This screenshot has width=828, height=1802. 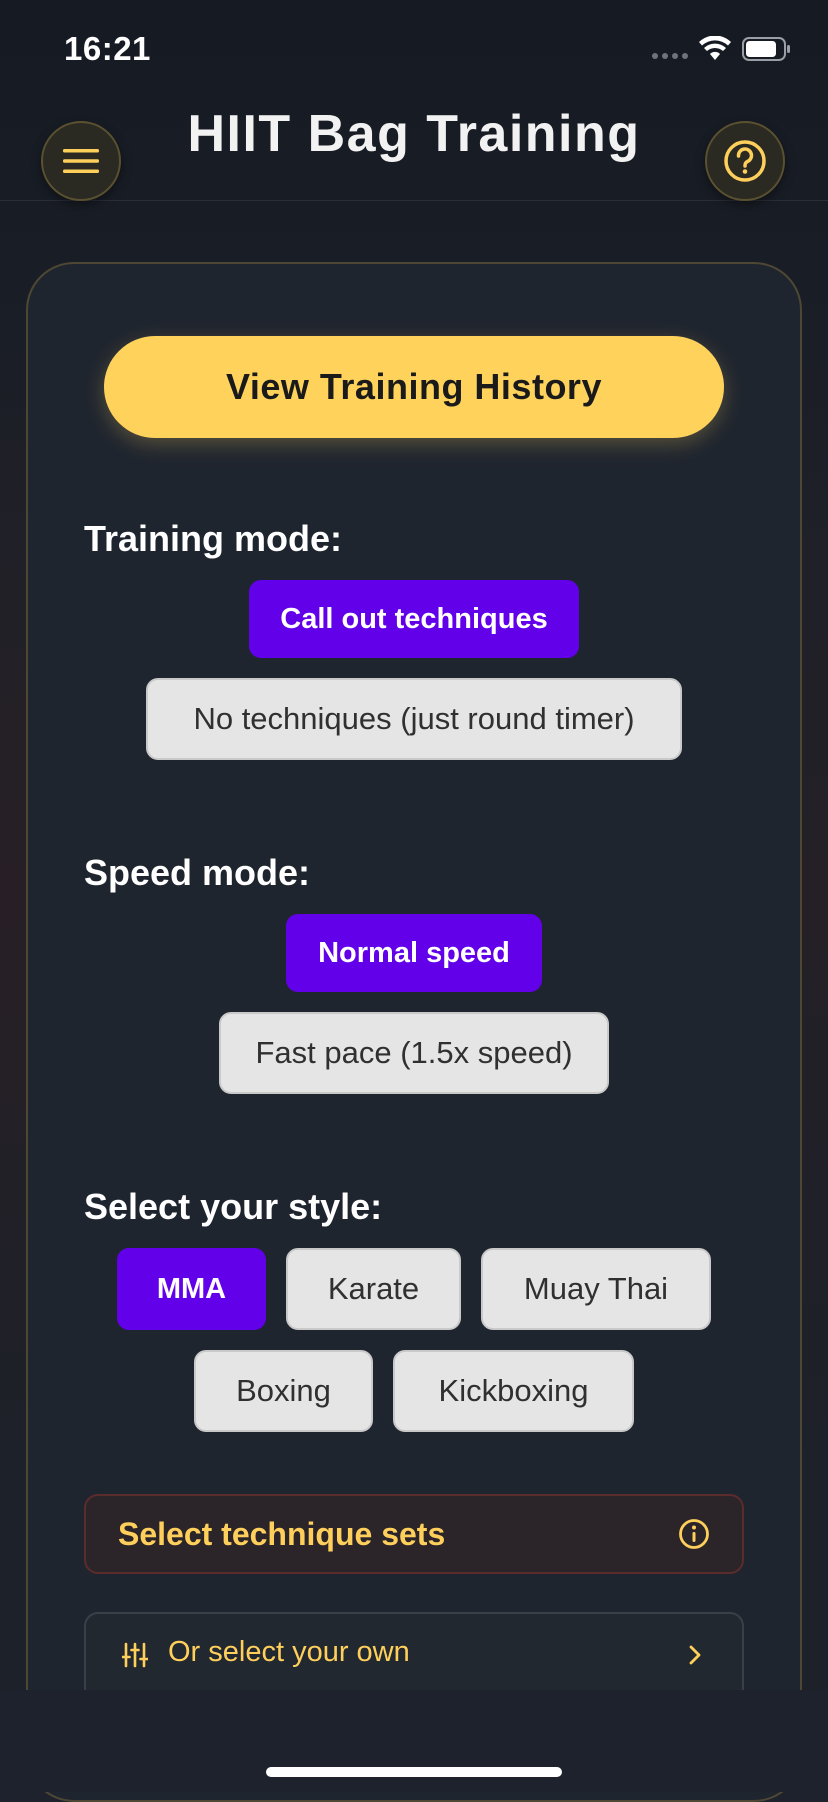 What do you see at coordinates (414, 134) in the screenshot?
I see `app-title: HIIT Bag Training` at bounding box center [414, 134].